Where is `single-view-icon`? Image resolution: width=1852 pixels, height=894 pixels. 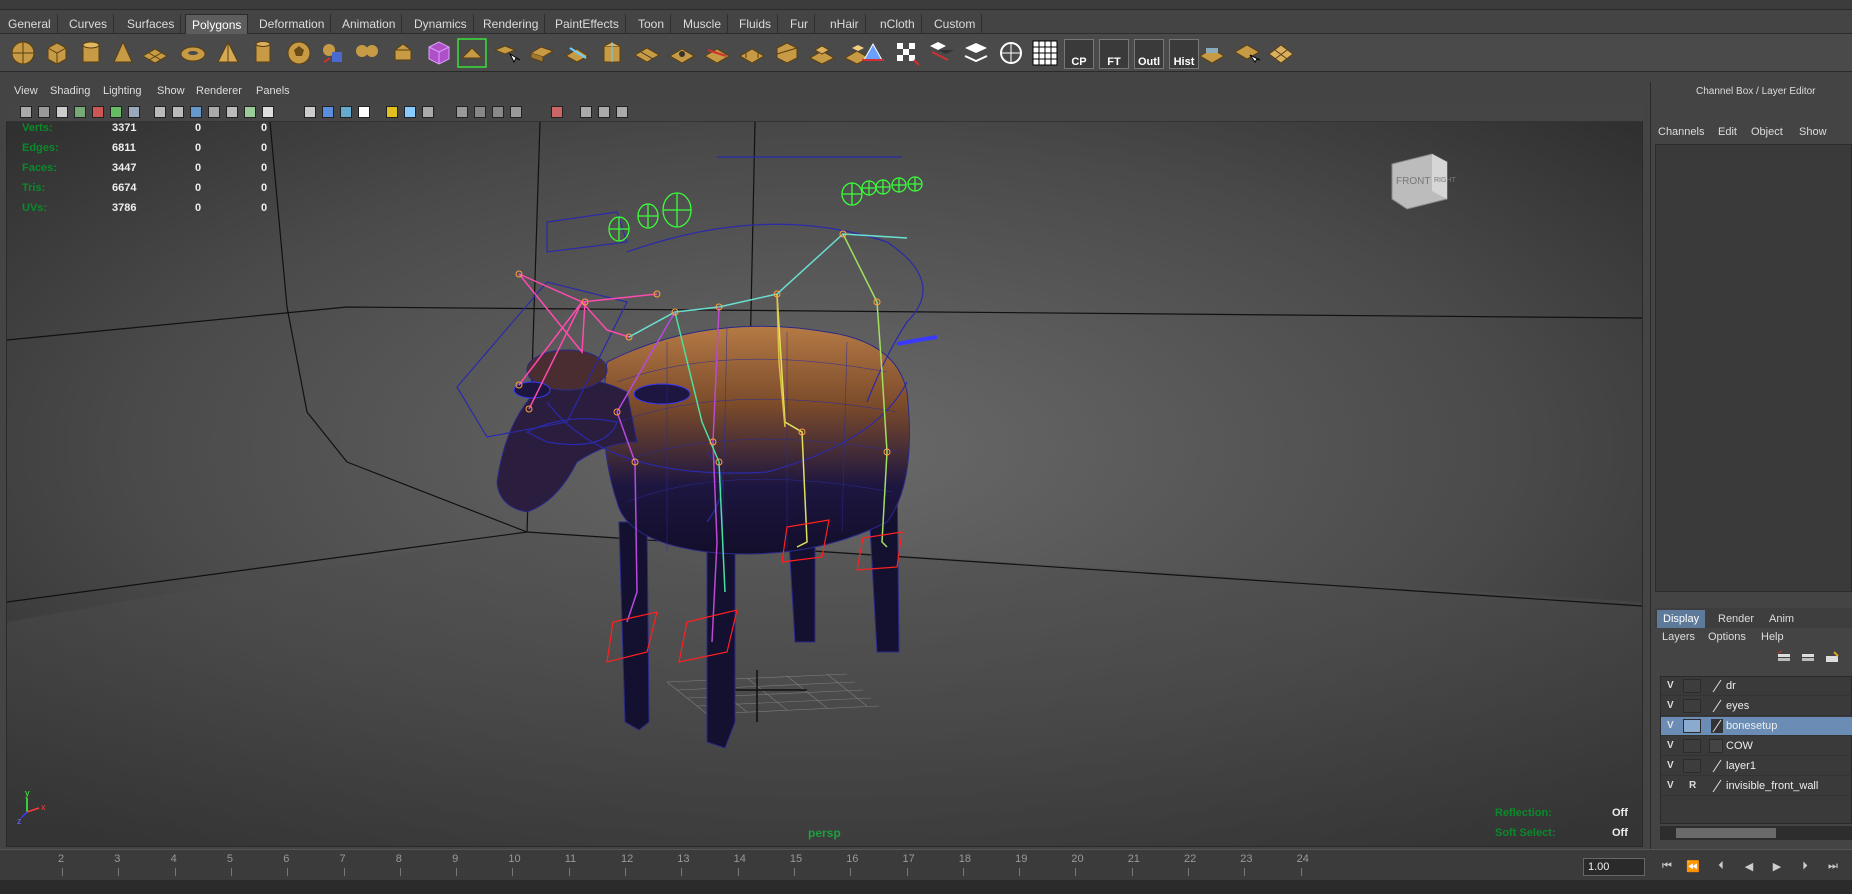
single-view-icon is located at coordinates (586, 112).